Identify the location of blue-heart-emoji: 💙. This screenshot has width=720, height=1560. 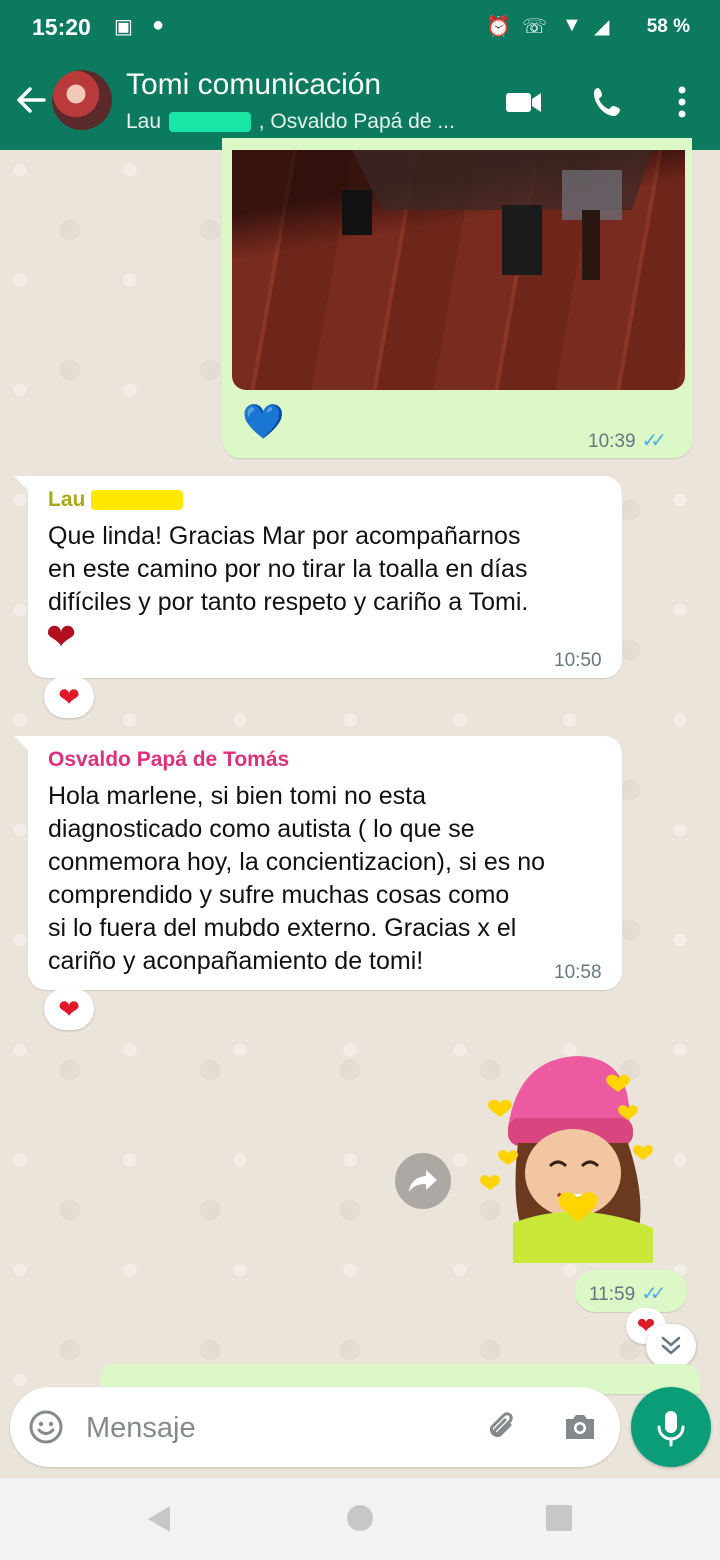
(263, 422).